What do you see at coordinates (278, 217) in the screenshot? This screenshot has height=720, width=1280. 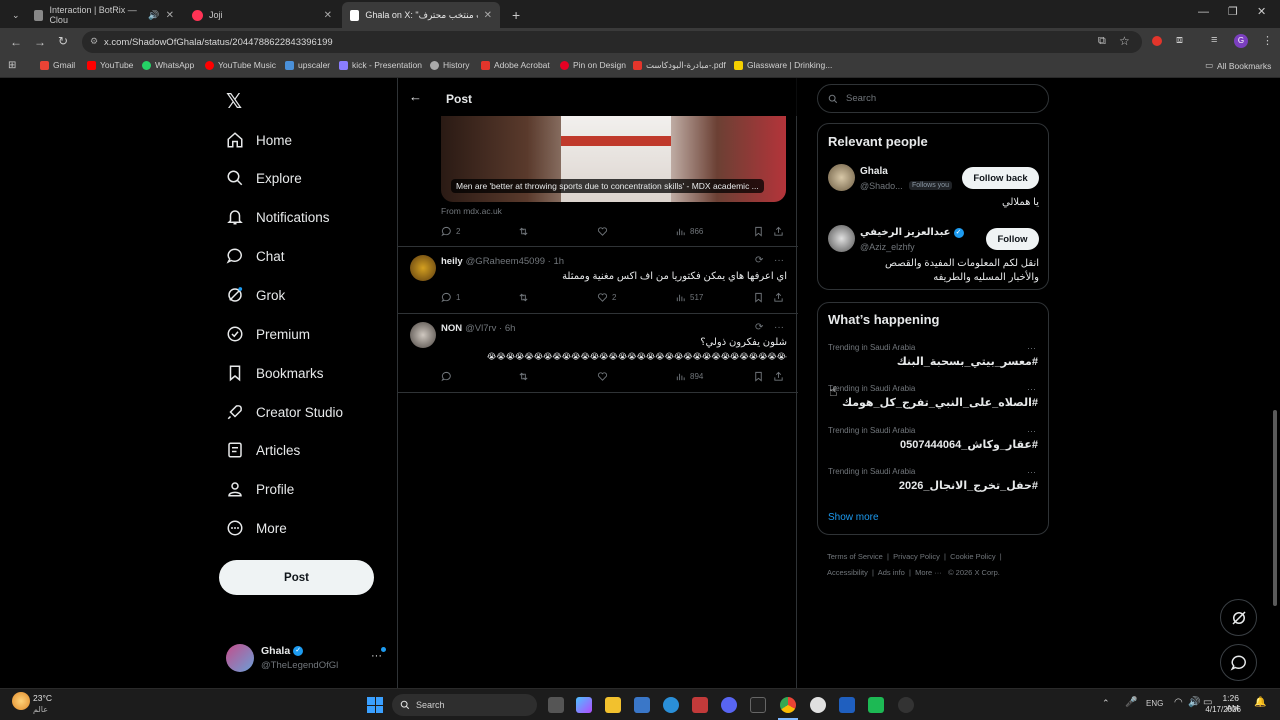 I see `nav-notifications: Notifications` at bounding box center [278, 217].